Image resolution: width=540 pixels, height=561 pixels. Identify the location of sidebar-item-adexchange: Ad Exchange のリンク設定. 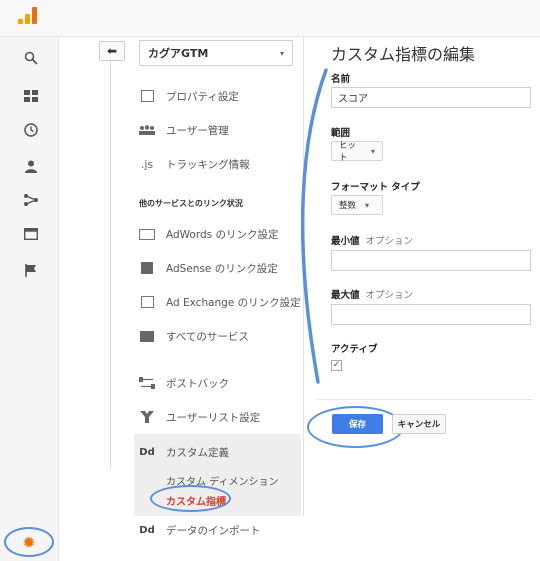
(220, 302).